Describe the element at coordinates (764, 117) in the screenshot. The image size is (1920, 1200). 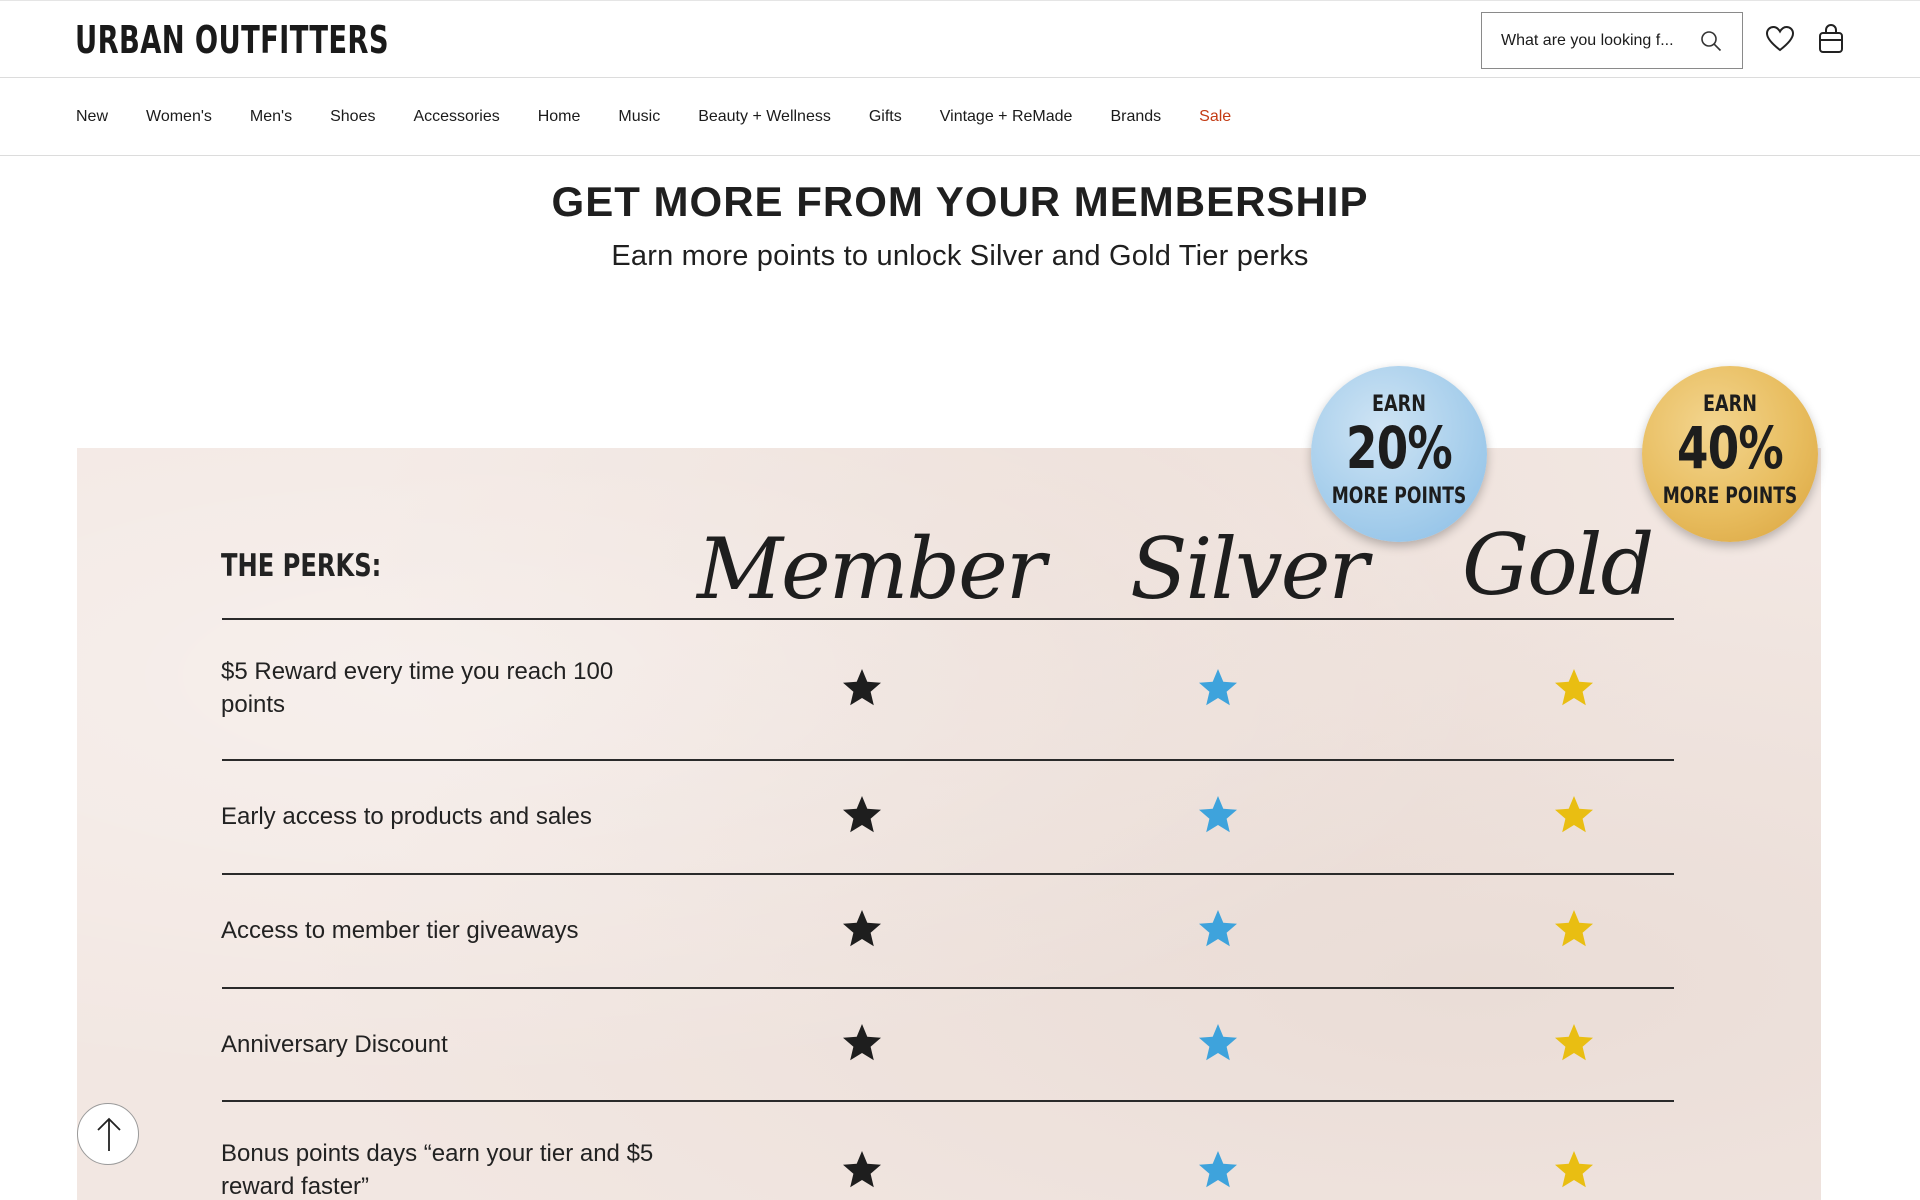
I see `nav-item-beauty-wellness: Beauty + Wellness` at that location.